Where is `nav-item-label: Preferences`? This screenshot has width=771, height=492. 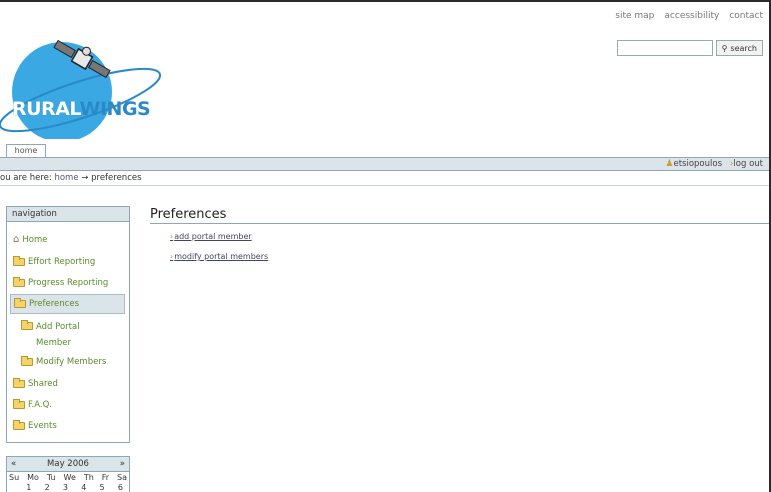
nav-item-label: Preferences is located at coordinates (54, 304).